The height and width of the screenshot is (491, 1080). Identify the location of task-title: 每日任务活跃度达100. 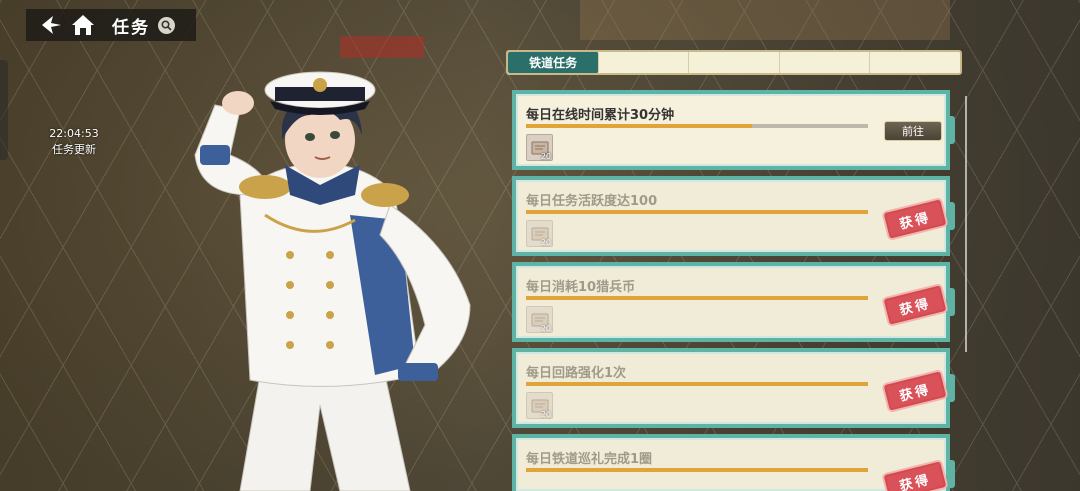
(592, 201).